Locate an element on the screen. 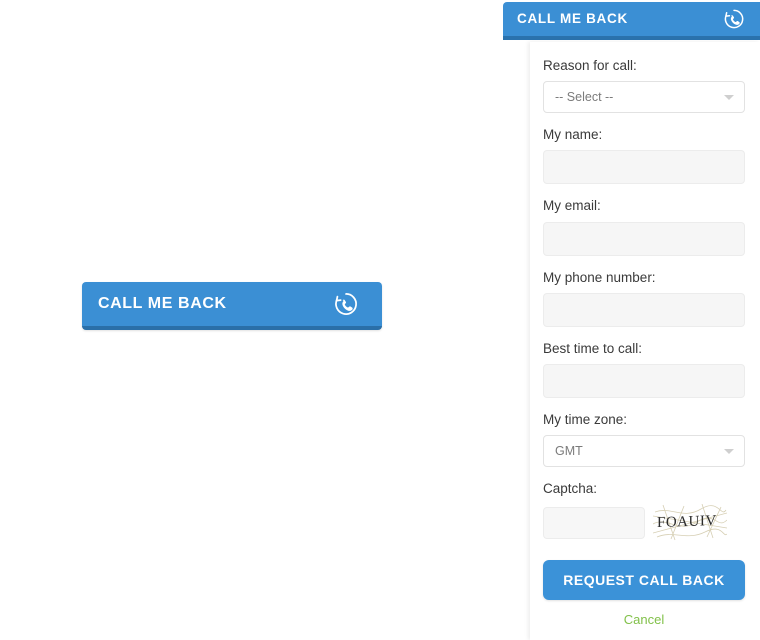  captcha-challenge-text: FOAUIV is located at coordinates (687, 522).